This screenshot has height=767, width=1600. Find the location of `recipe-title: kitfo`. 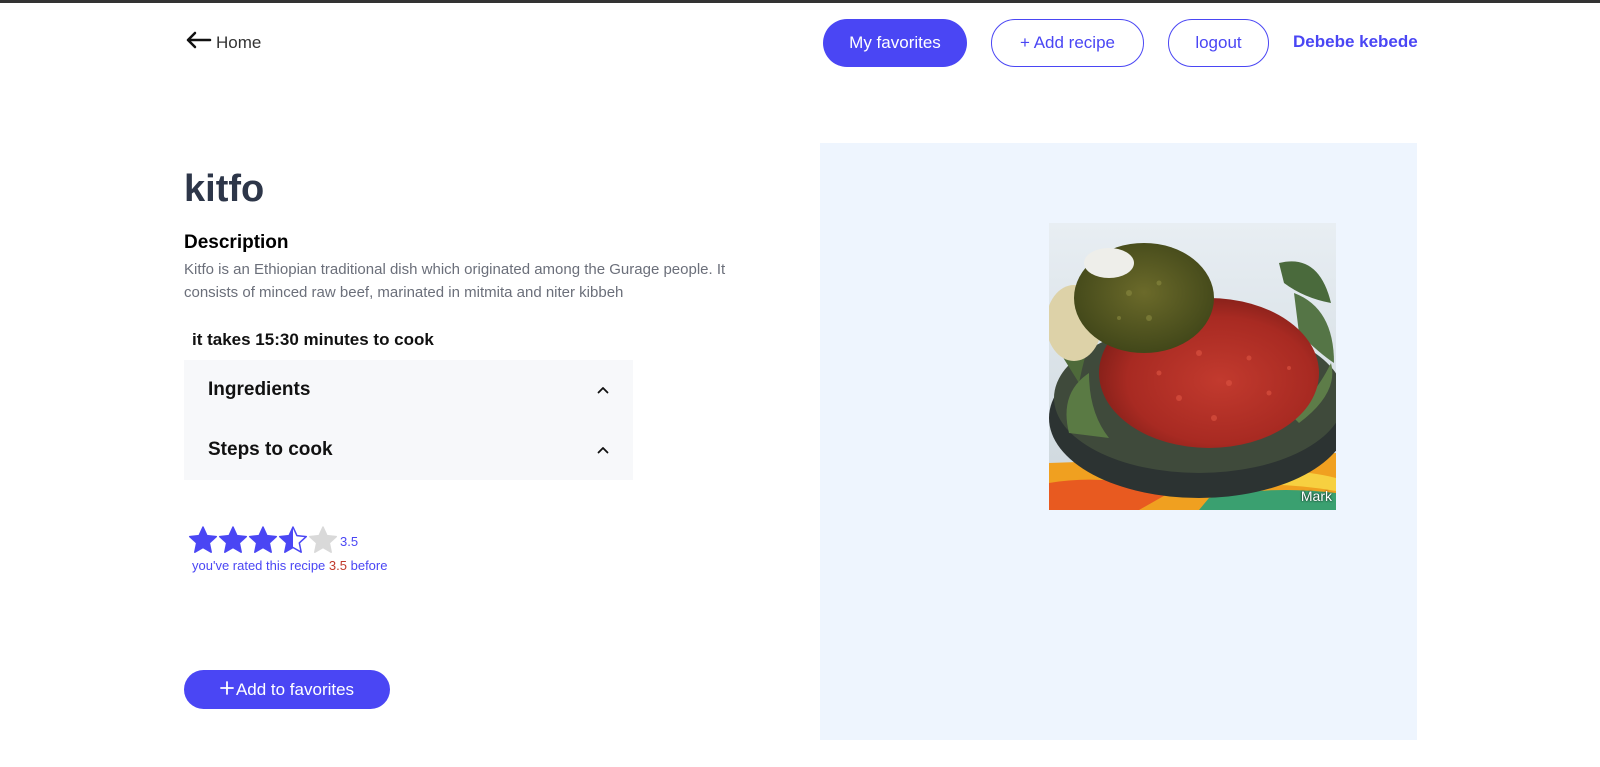

recipe-title: kitfo is located at coordinates (224, 189).